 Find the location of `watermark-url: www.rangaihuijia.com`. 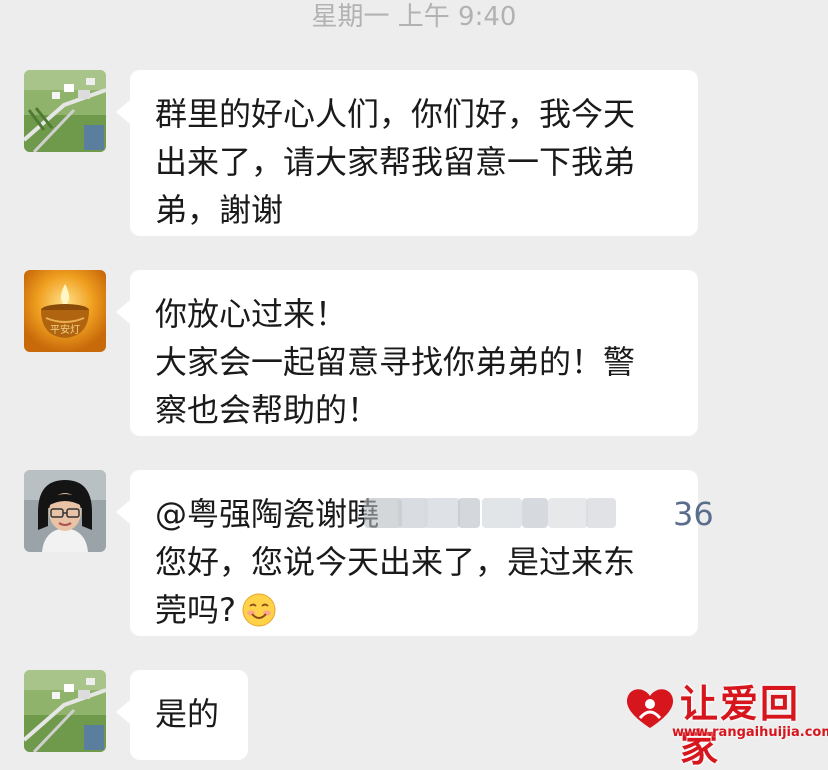

watermark-url: www.rangaihuijia.com is located at coordinates (750, 732).